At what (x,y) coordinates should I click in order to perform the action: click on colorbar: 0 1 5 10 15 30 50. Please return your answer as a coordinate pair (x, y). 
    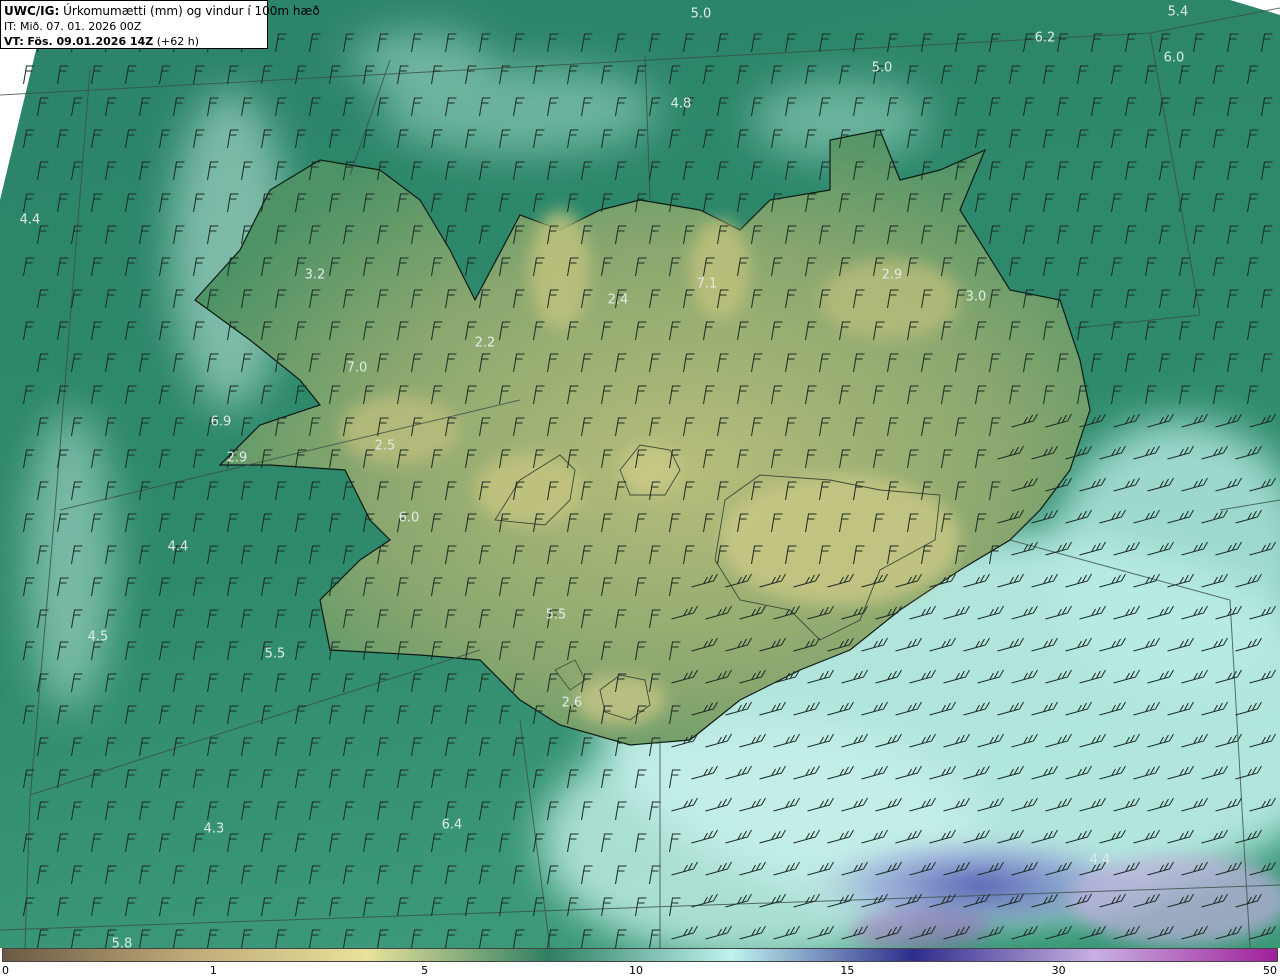
    Looking at the image, I should click on (640, 963).